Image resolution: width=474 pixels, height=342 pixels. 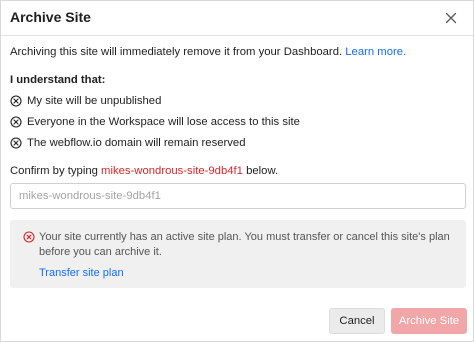 I want to click on dialog-header: Archive Site, so click(x=237, y=18).